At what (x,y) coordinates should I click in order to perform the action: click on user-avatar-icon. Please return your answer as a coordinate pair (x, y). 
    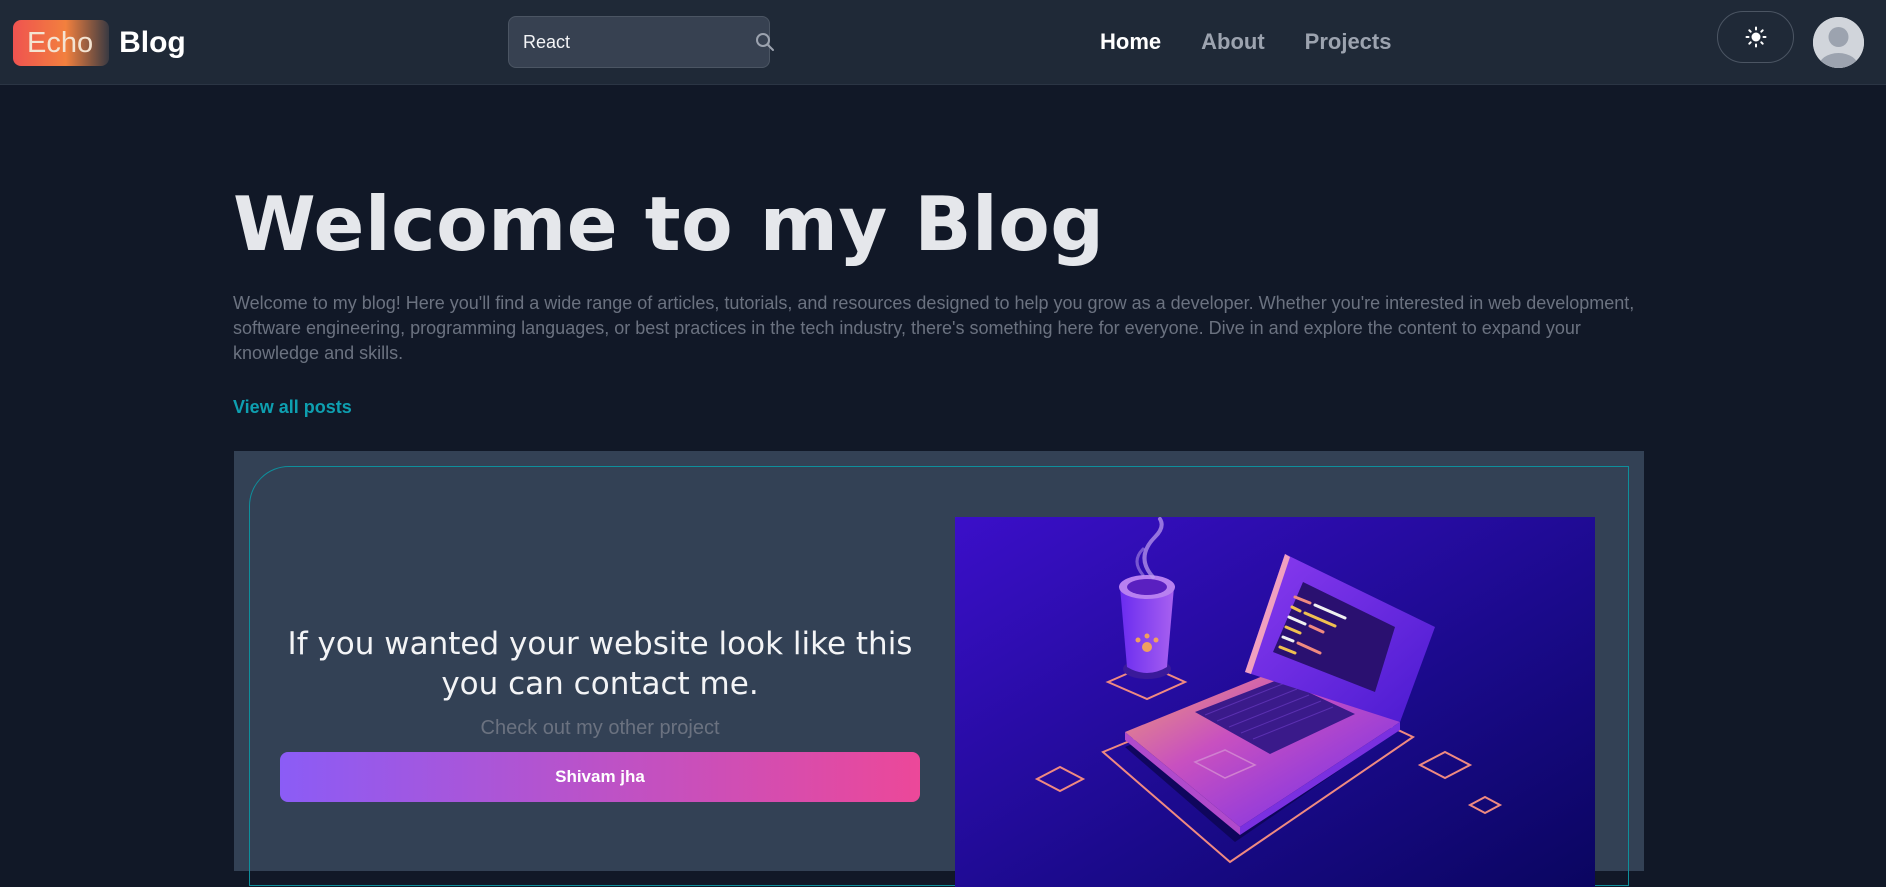
    Looking at the image, I should click on (1838, 42).